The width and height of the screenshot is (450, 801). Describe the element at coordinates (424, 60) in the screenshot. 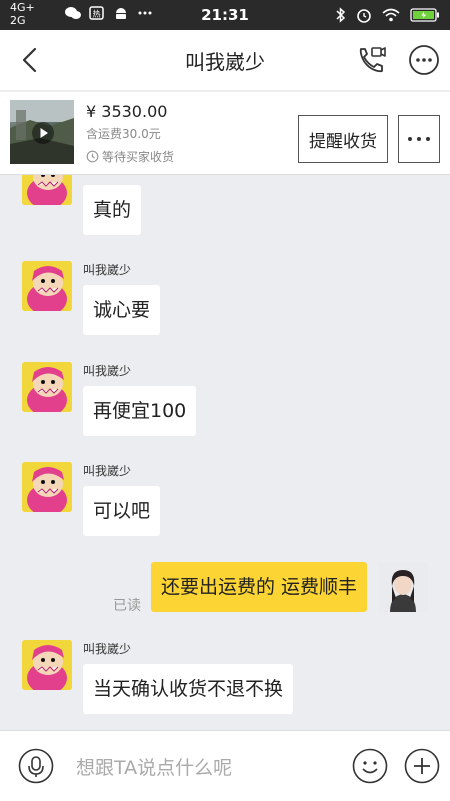

I see `ellipsis-circle-icon` at that location.